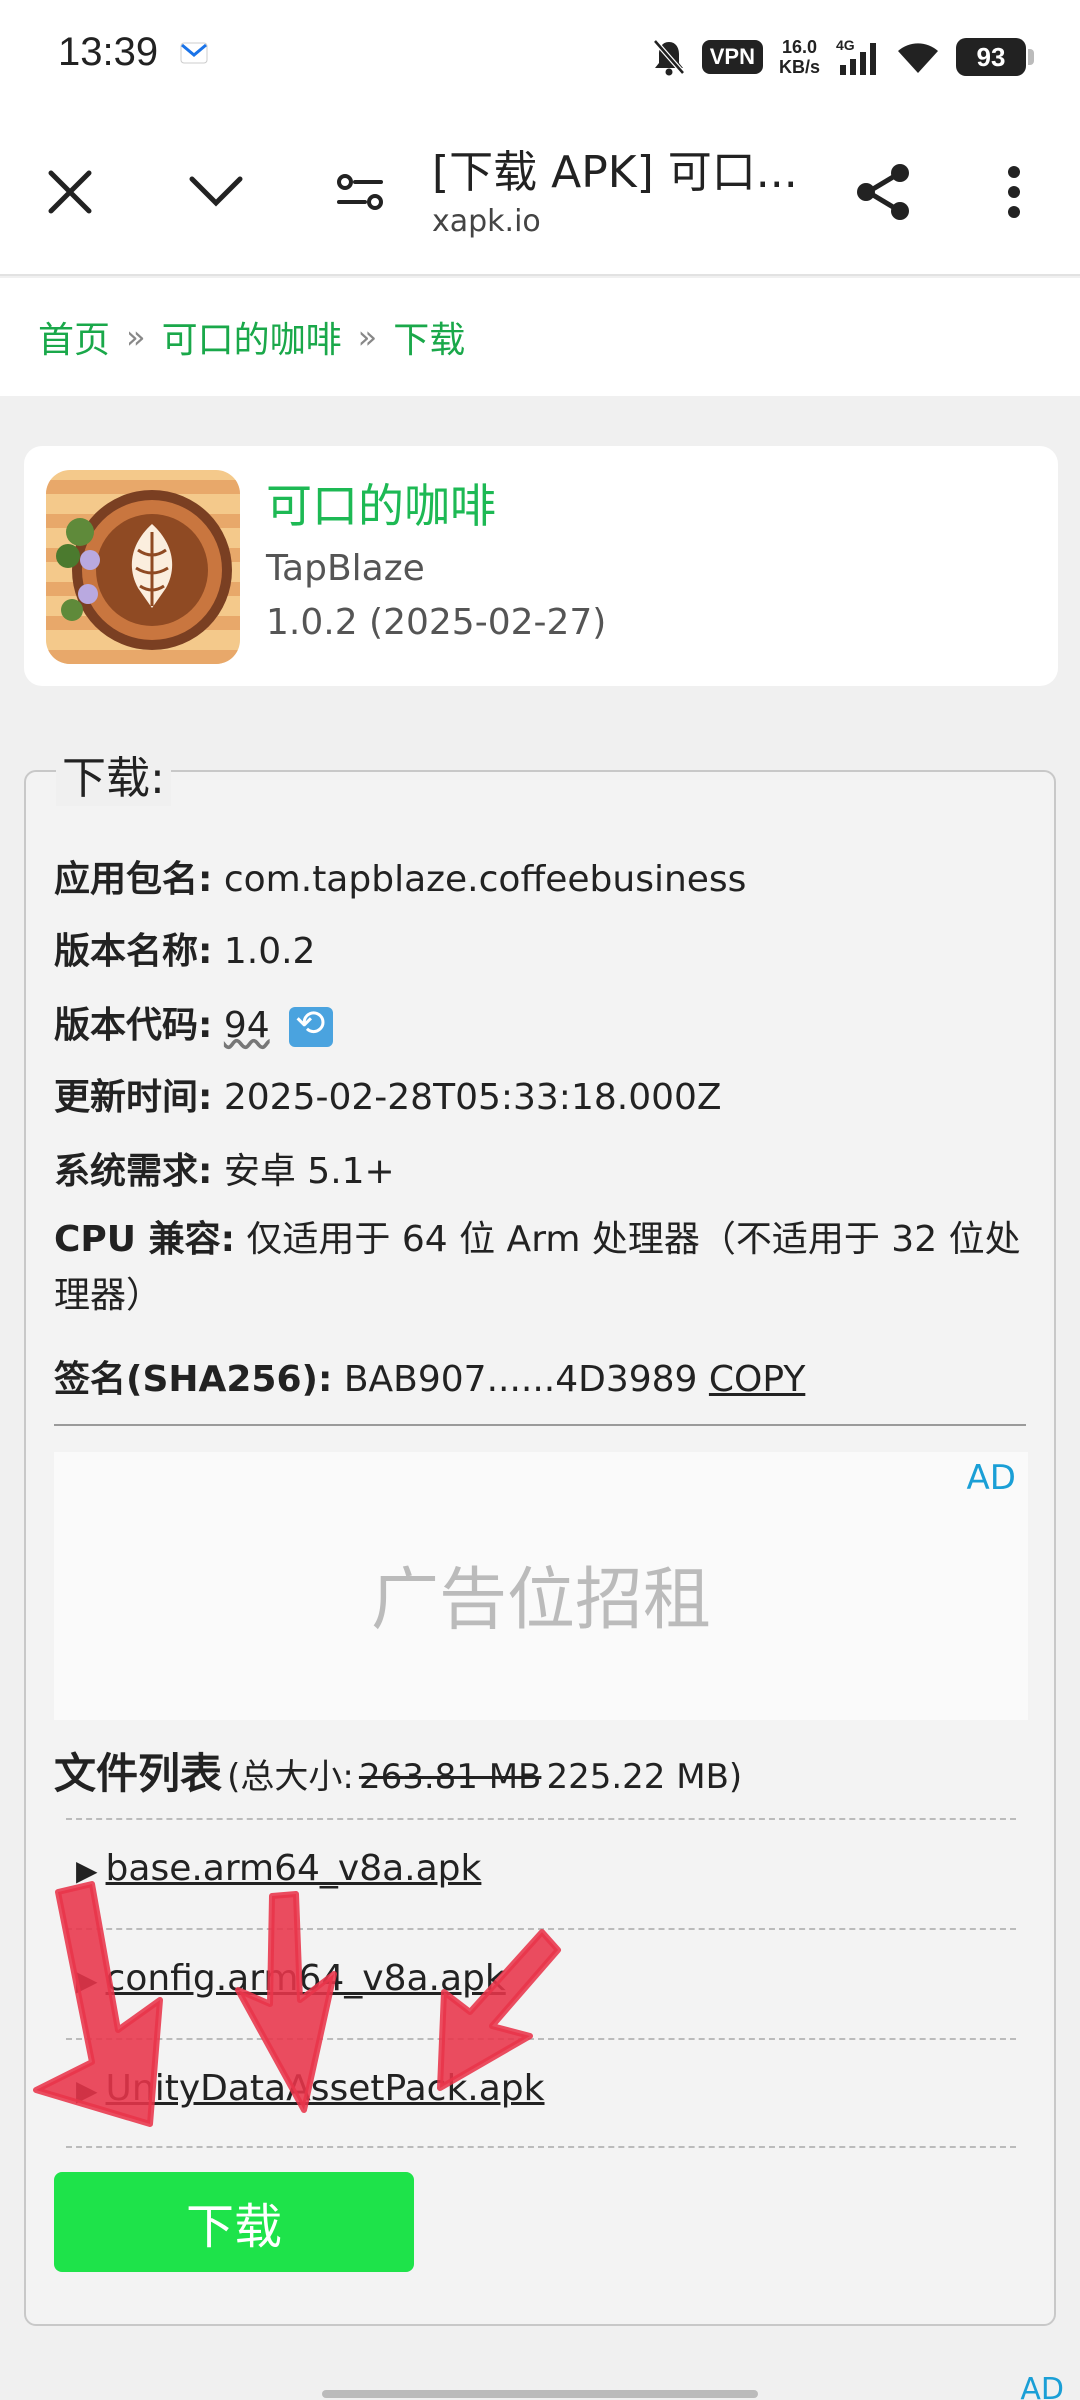  Describe the element at coordinates (325, 2088) in the screenshot. I see `file-name: UnityDataAssetPack.apk` at that location.